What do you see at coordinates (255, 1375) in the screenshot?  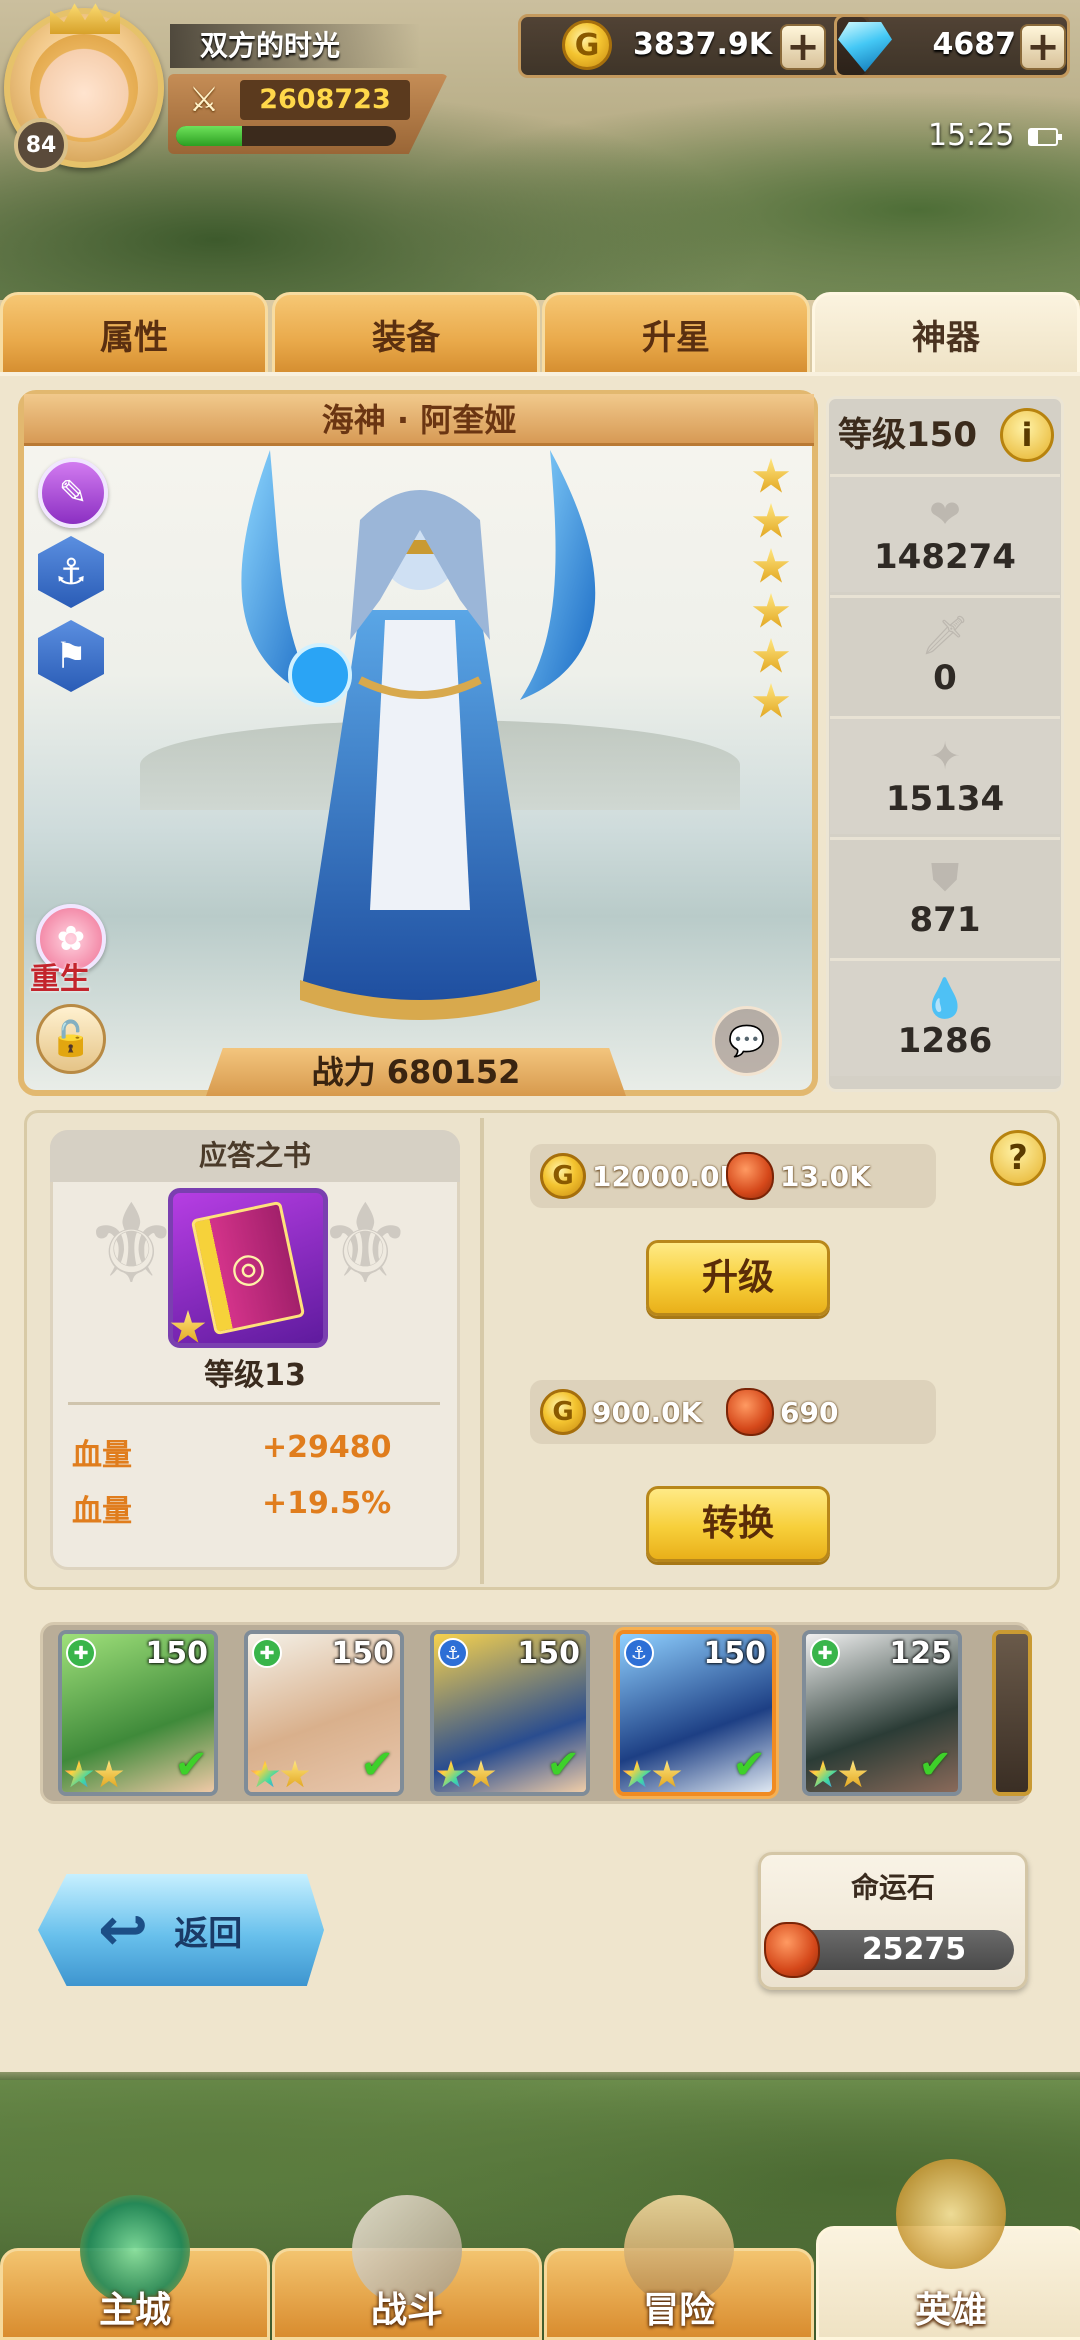 I see `artifact-level: 等级13` at bounding box center [255, 1375].